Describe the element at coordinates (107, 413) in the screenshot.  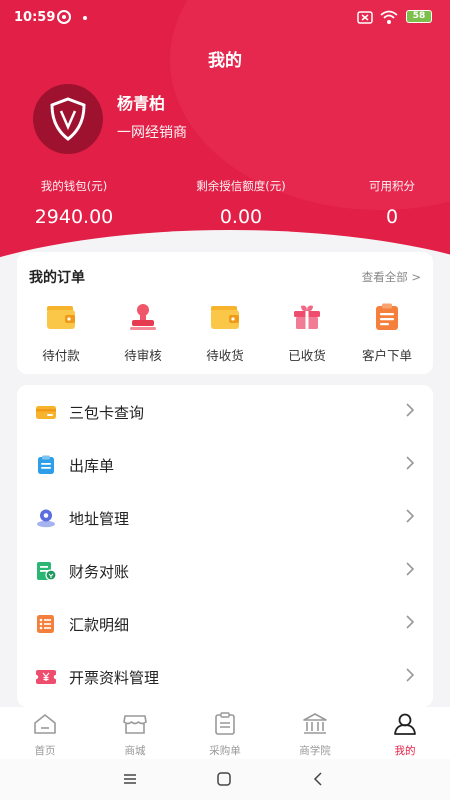
I see `menu-item-label: 三包卡查询` at that location.